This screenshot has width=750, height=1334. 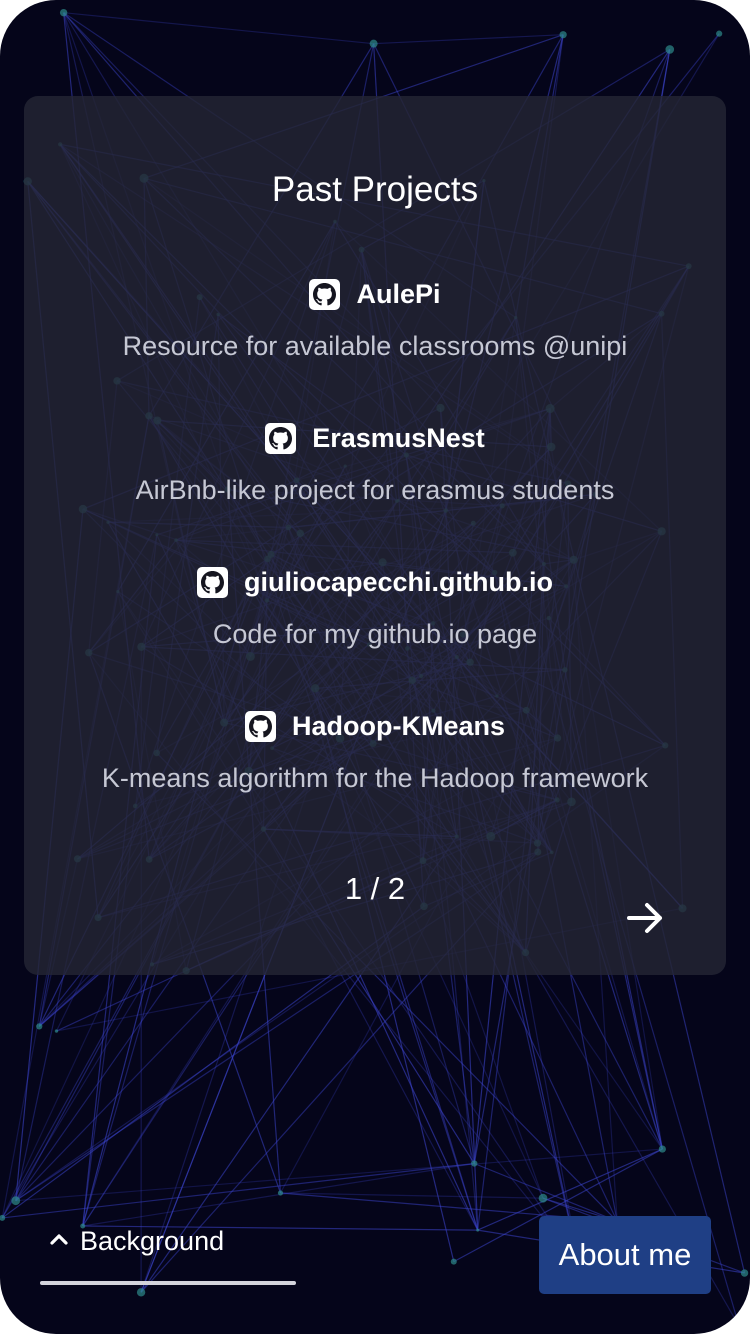 What do you see at coordinates (625, 1255) in the screenshot?
I see `about-me-button: About me` at bounding box center [625, 1255].